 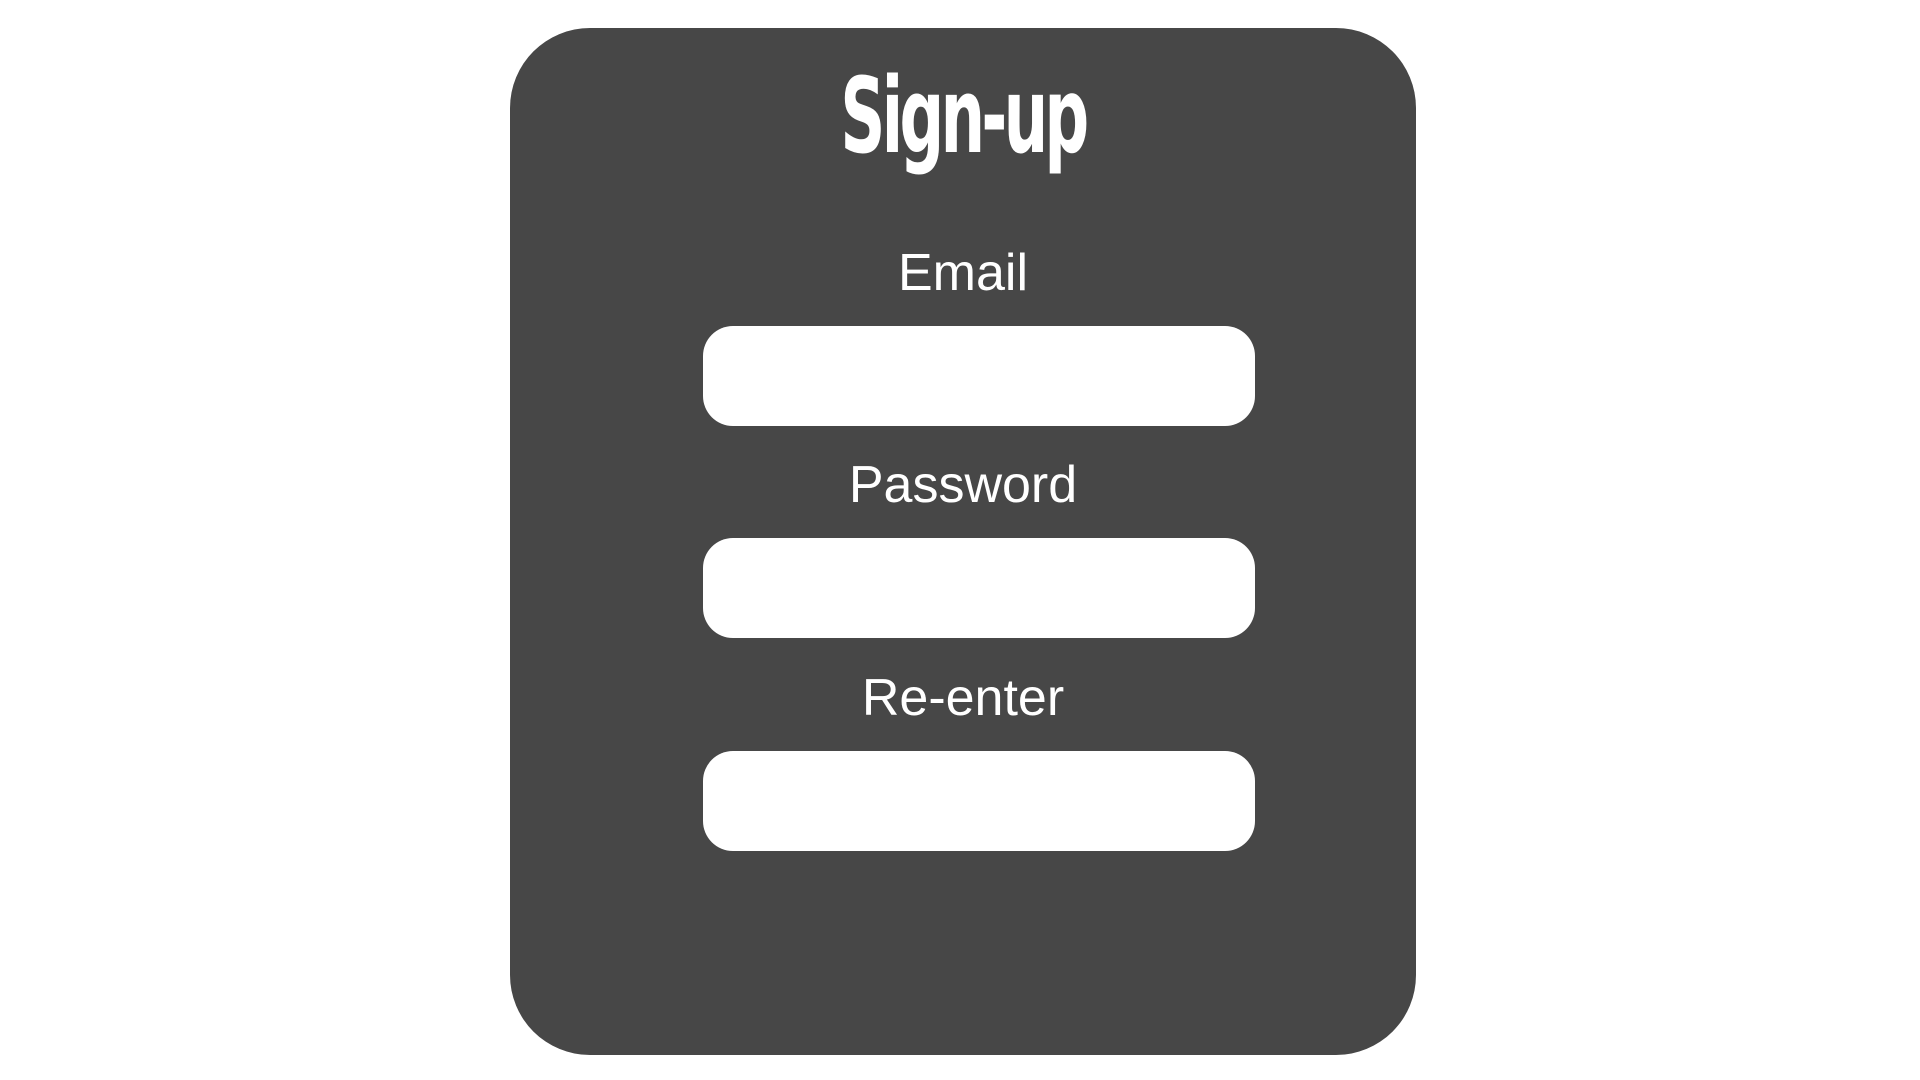 What do you see at coordinates (979, 801) in the screenshot?
I see `reenter-password-field` at bounding box center [979, 801].